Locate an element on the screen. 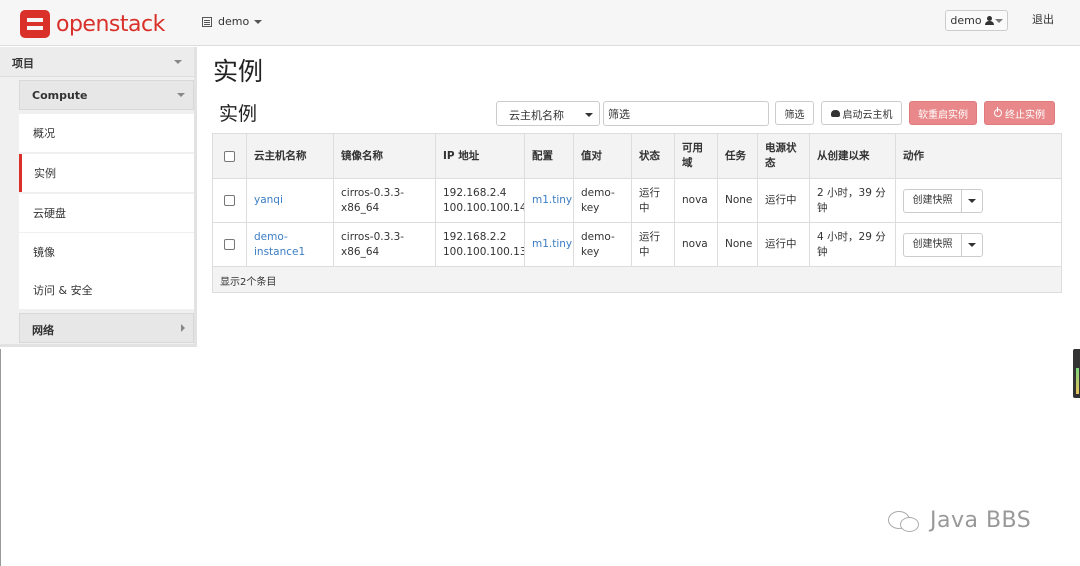 The image size is (1080, 566). column-header-task: 任务 is located at coordinates (738, 156).